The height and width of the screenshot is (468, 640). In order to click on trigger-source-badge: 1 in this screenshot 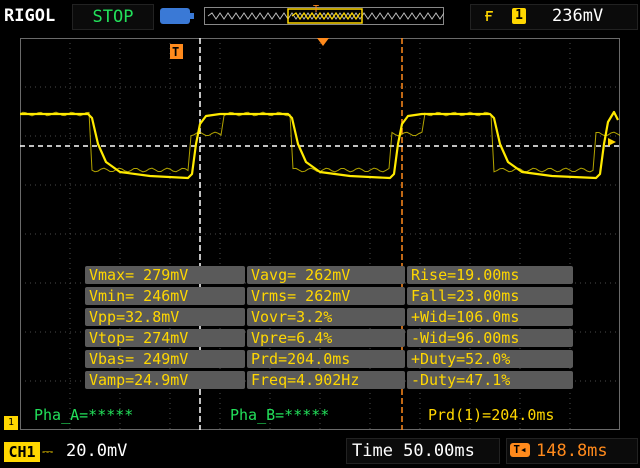, I will do `click(519, 16)`.